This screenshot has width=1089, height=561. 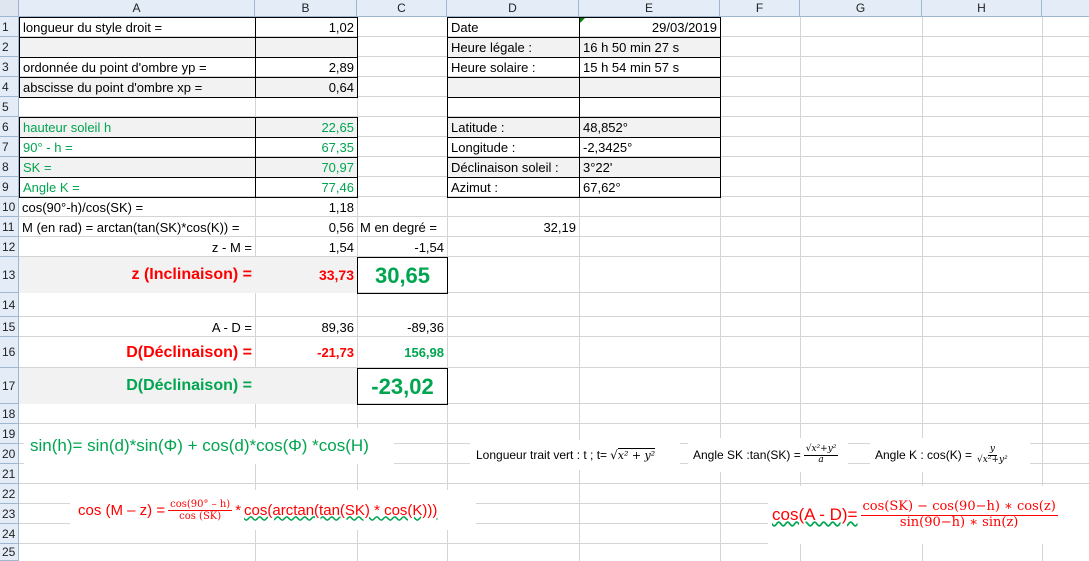 What do you see at coordinates (137, 187) in the screenshot?
I see `cell-a9: Angle K =` at bounding box center [137, 187].